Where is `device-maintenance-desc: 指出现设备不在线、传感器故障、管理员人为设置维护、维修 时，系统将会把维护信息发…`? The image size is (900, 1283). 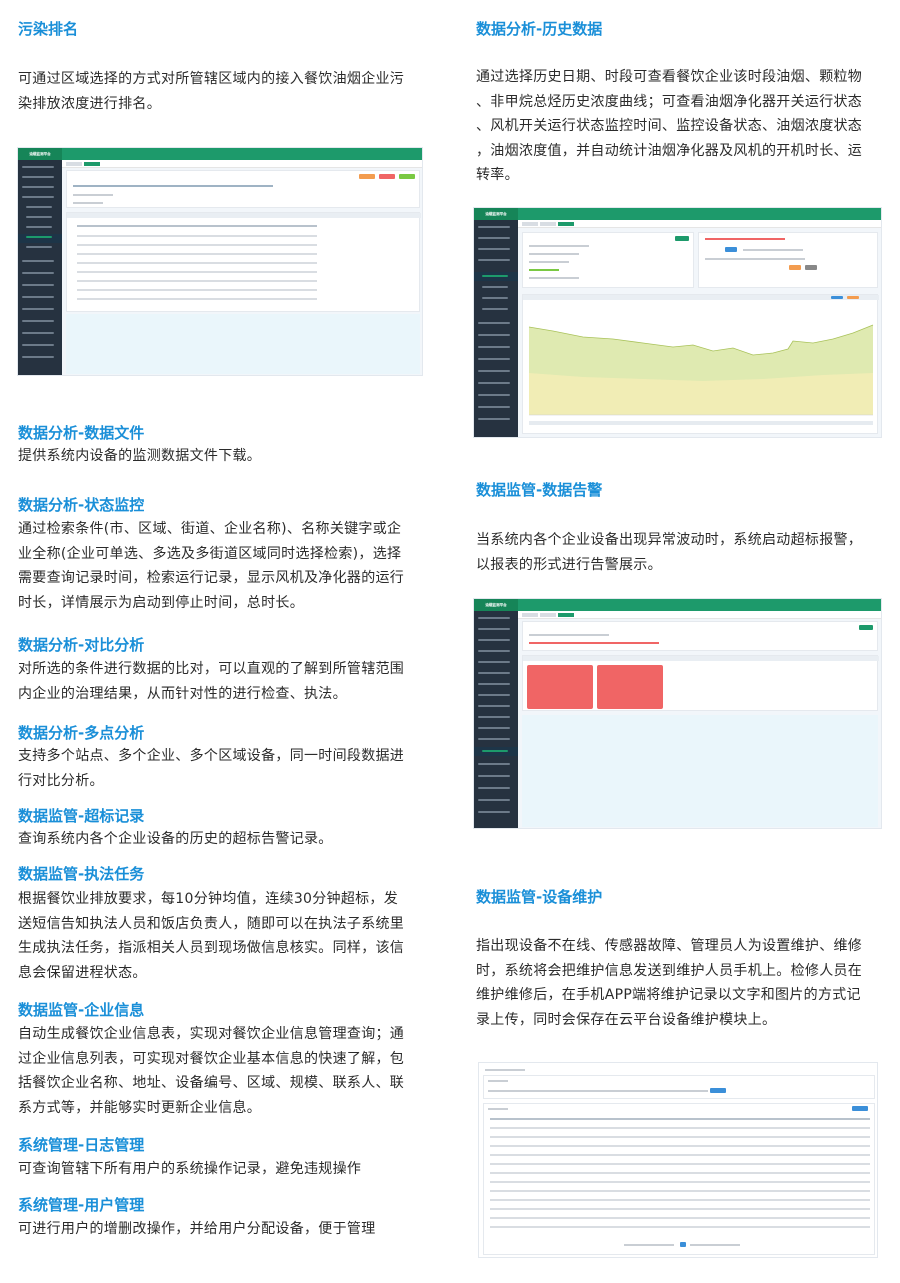
device-maintenance-desc: 指出现设备不在线、传感器故障、管理员人为设置维护、维修 时，系统将会把维护信息发… is located at coordinates (669, 983).